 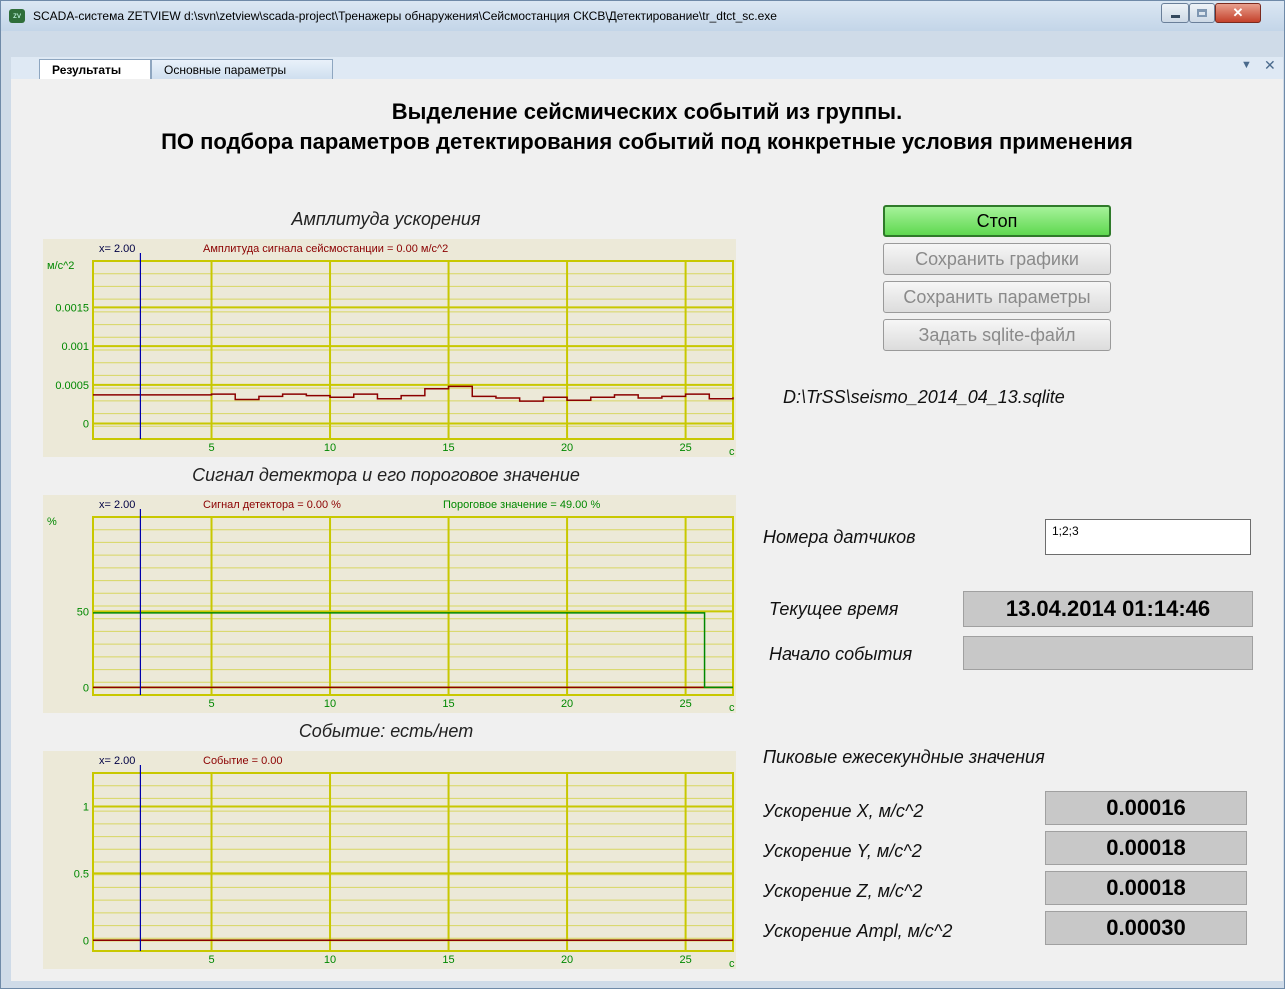 I want to click on save-charts-button: Сохранить графики, so click(x=997, y=259).